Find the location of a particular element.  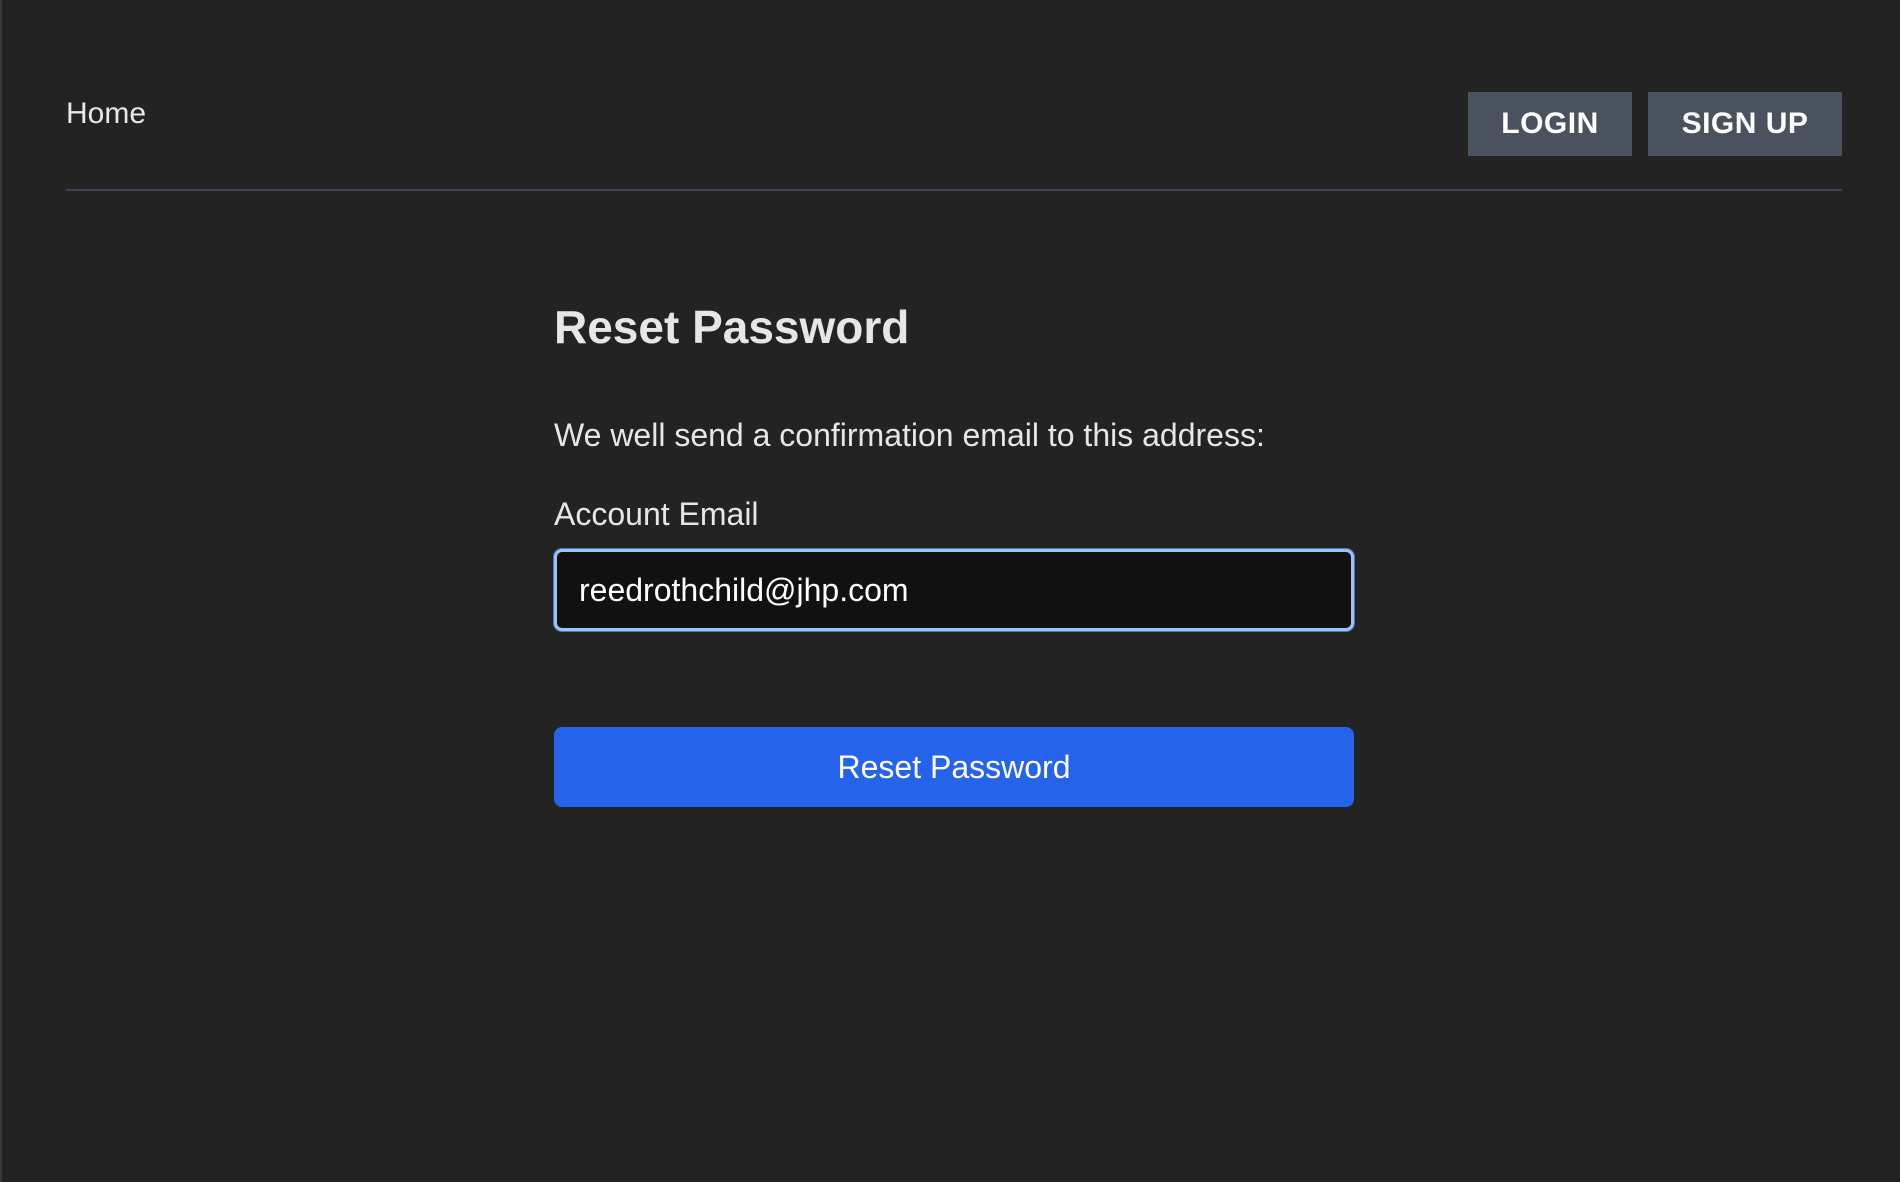

reset-password-button: Reset Password is located at coordinates (954, 767).